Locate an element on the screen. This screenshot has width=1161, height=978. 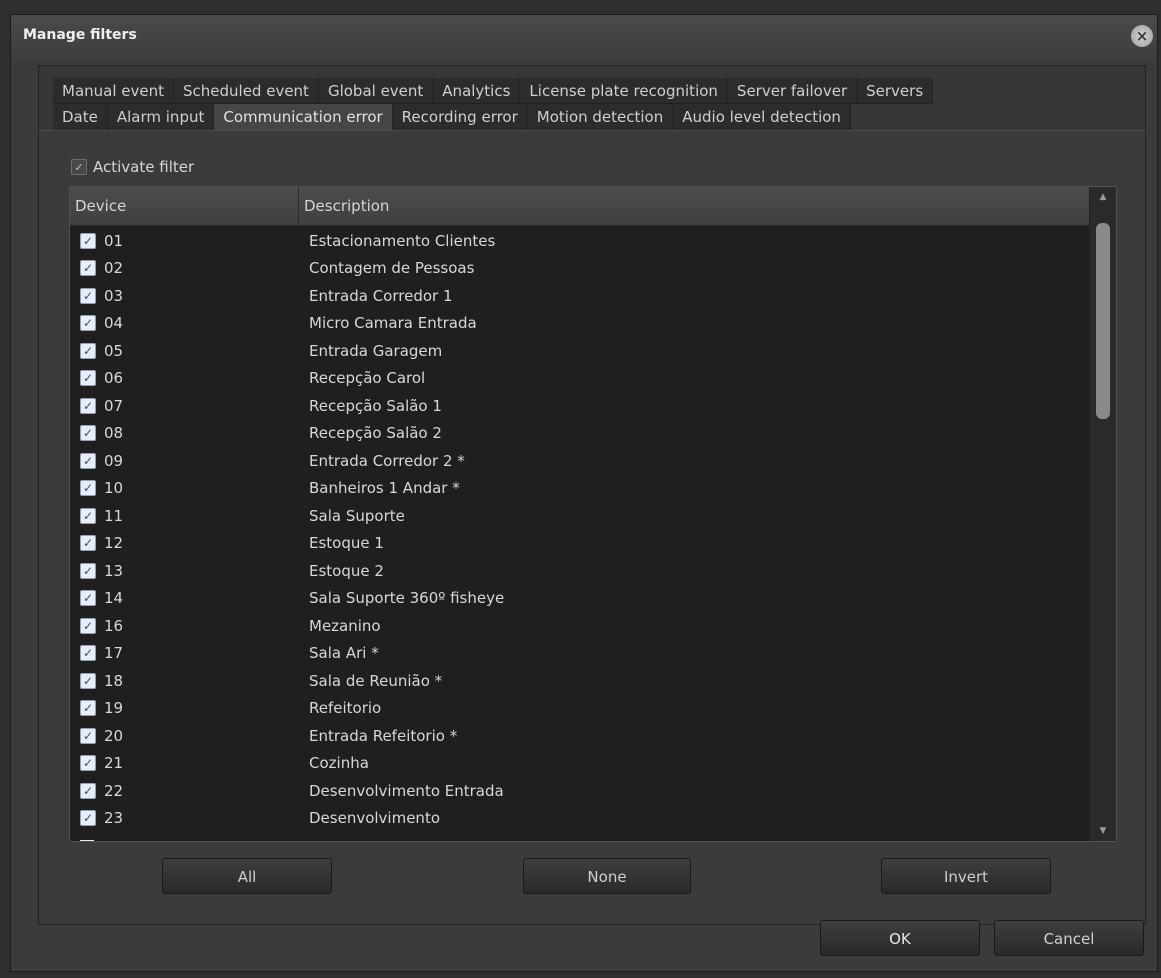
tab-scheduled-event: Scheduled event is located at coordinates (246, 91).